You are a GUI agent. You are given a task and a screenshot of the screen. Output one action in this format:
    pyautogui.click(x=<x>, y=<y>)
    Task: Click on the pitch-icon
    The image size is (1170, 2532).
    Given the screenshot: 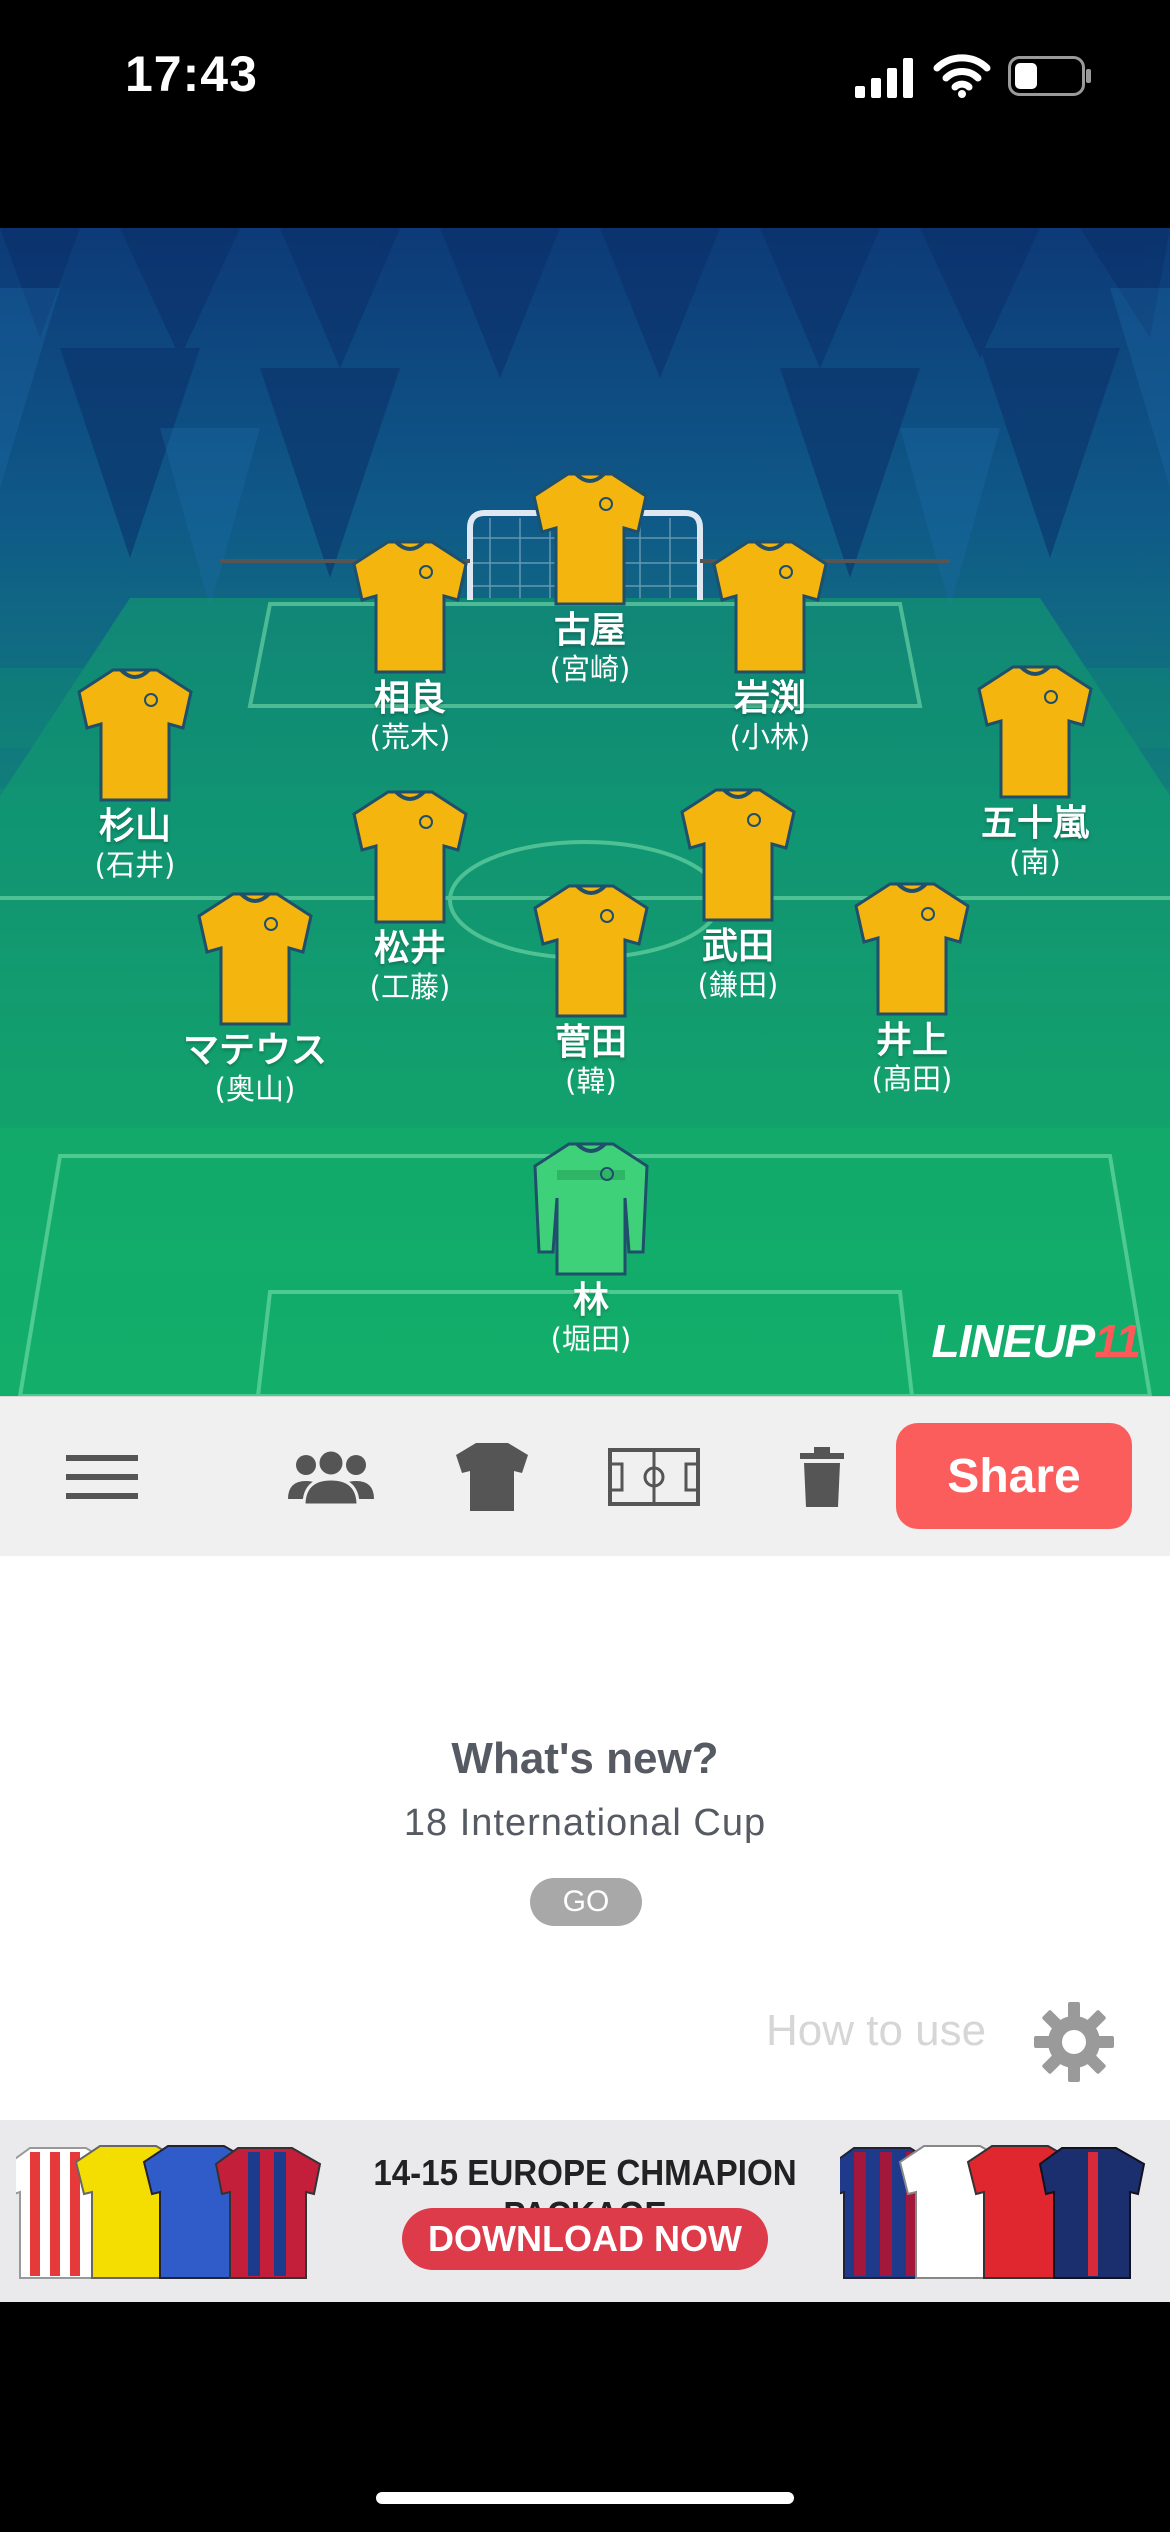 What is the action you would take?
    pyautogui.click(x=654, y=1477)
    